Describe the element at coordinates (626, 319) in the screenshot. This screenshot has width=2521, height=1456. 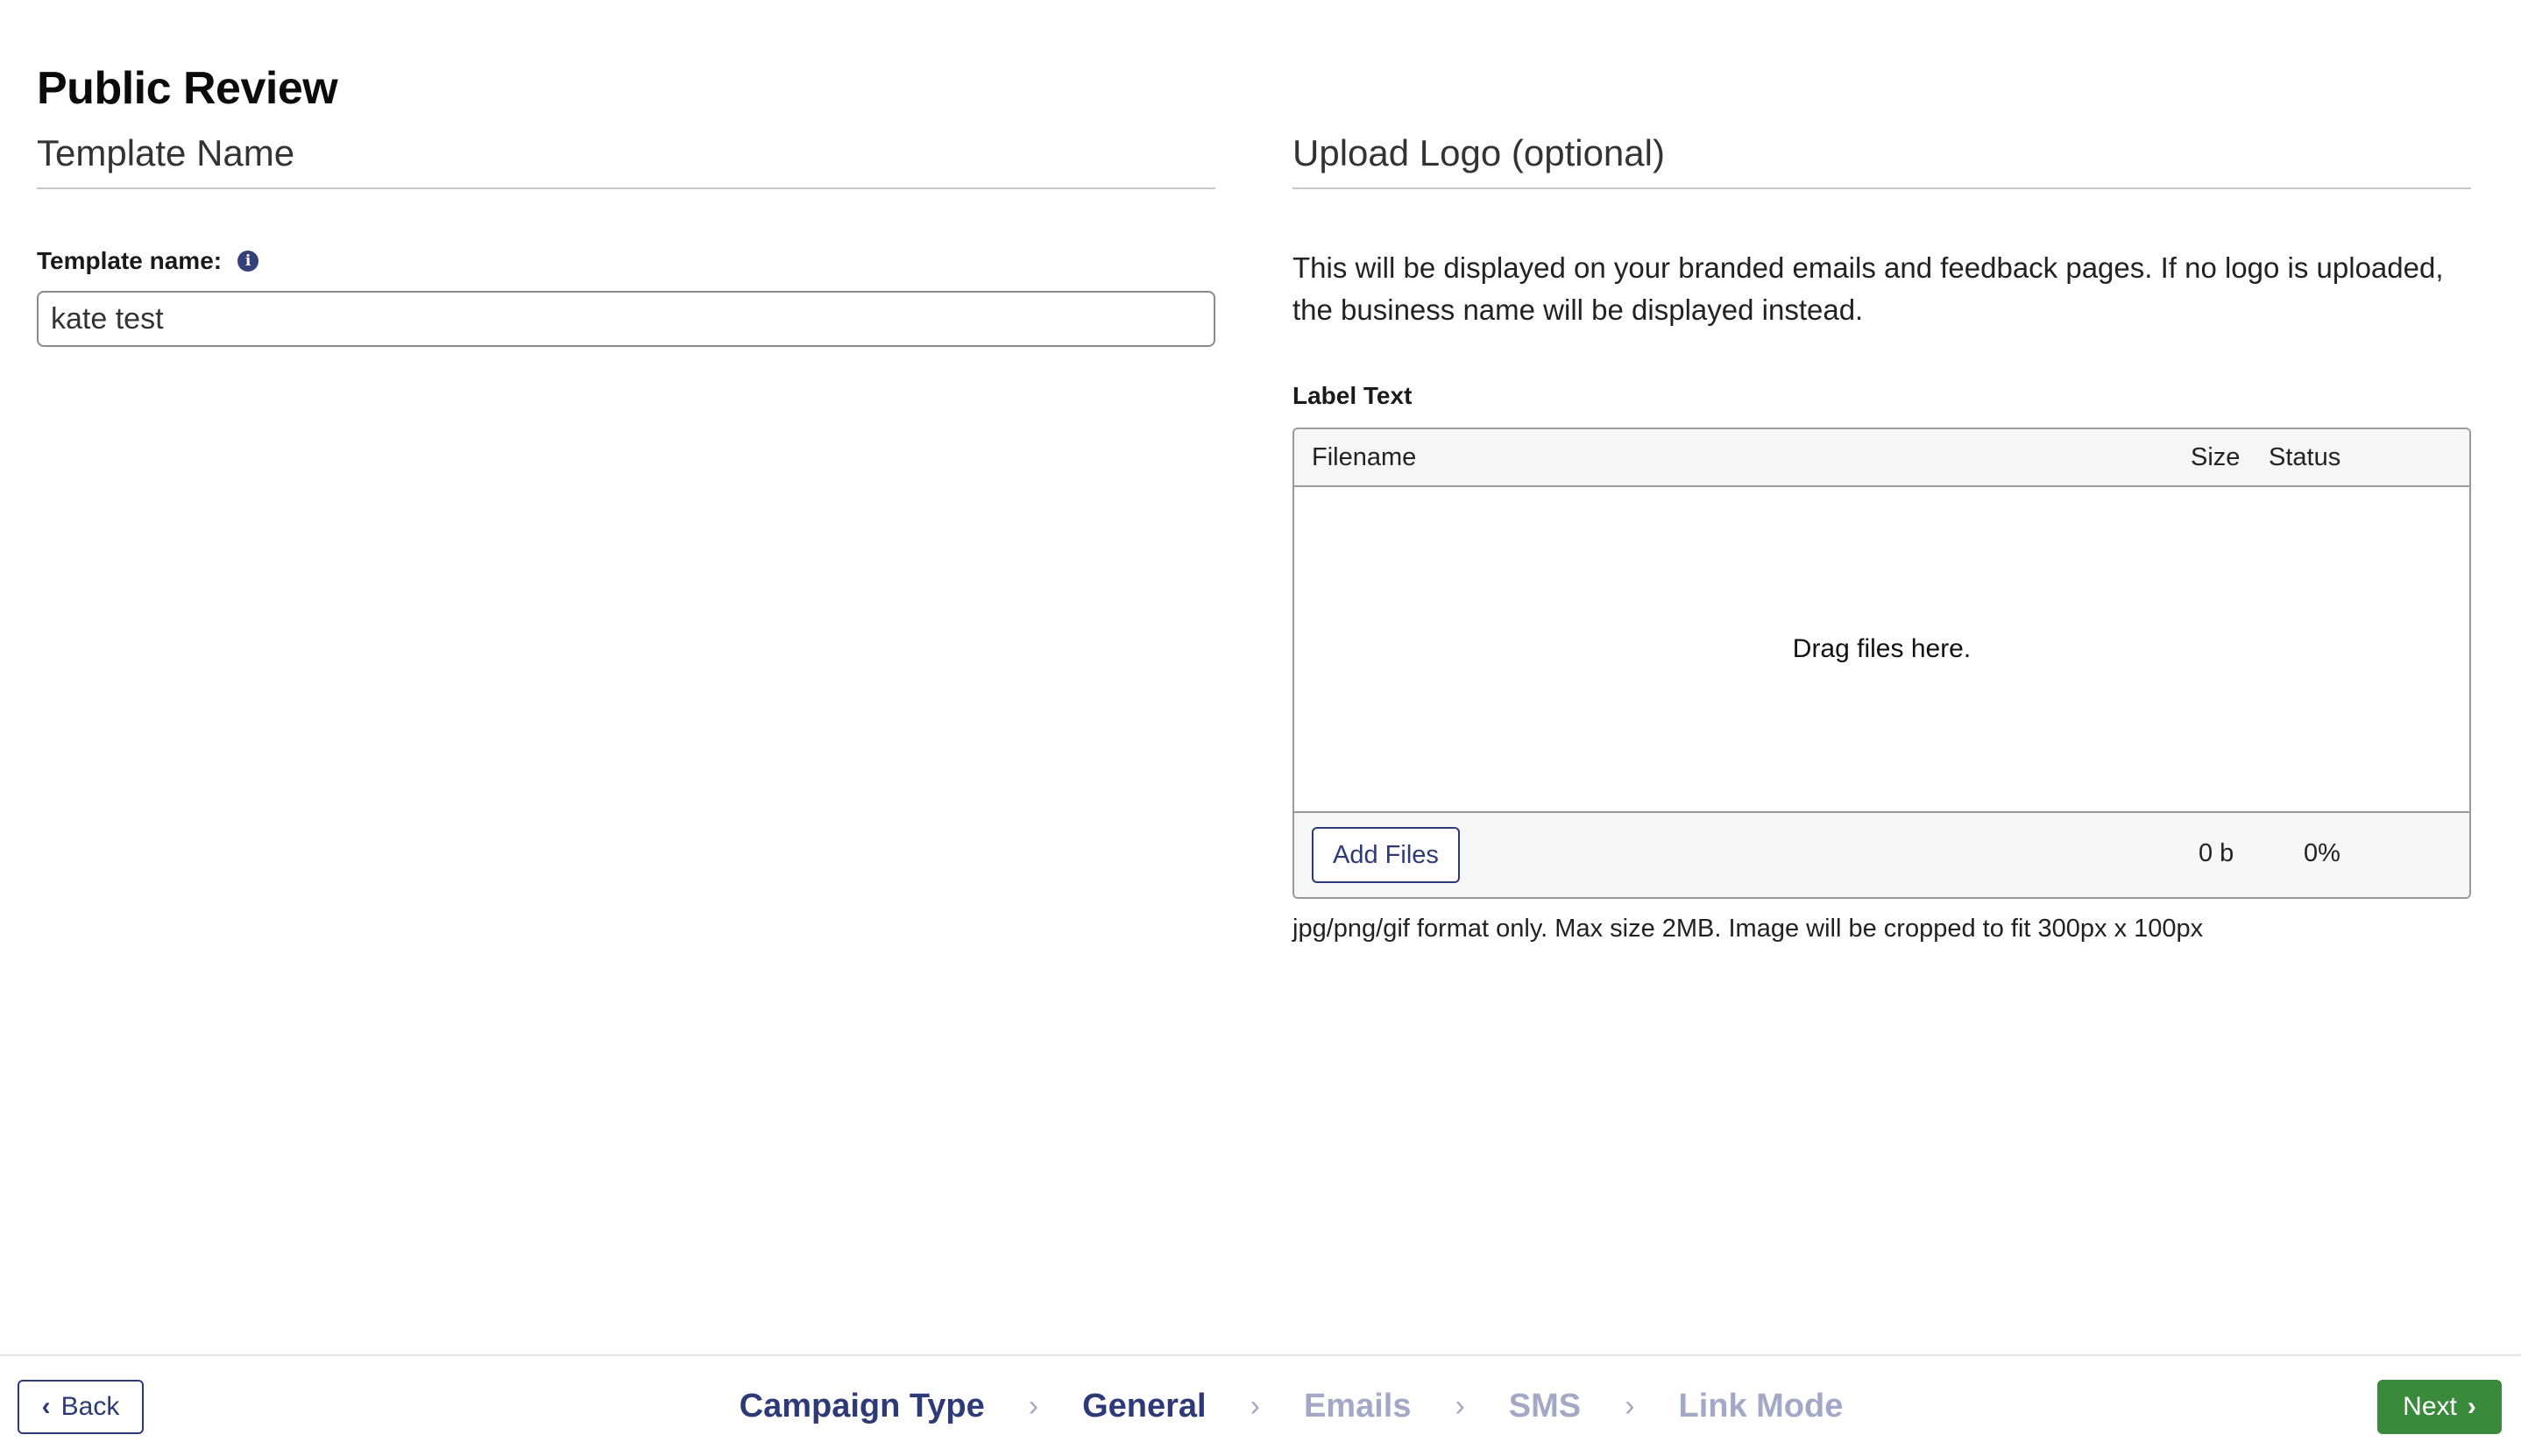
I see `template-name-input` at that location.